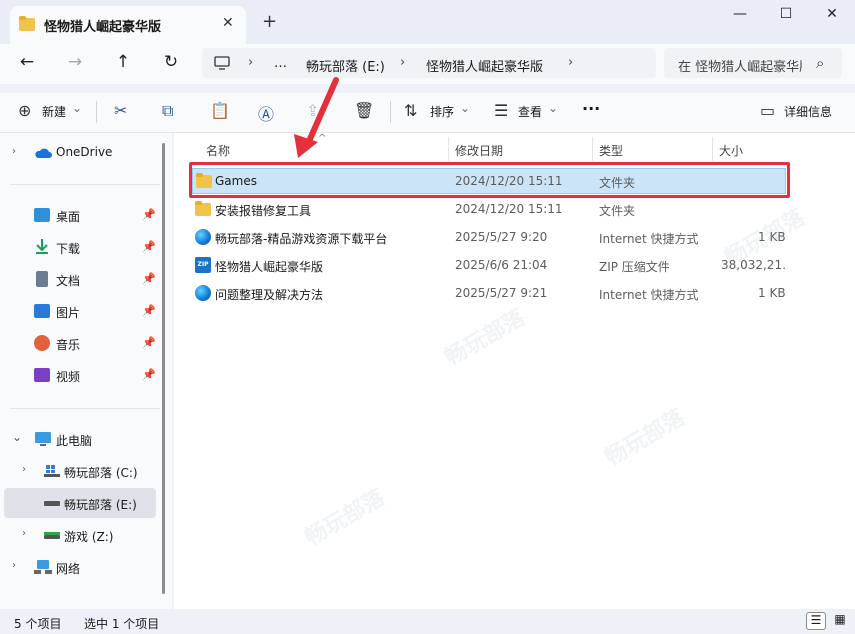  What do you see at coordinates (465, 108) in the screenshot?
I see `sort-dropdown-icon: ⌄` at bounding box center [465, 108].